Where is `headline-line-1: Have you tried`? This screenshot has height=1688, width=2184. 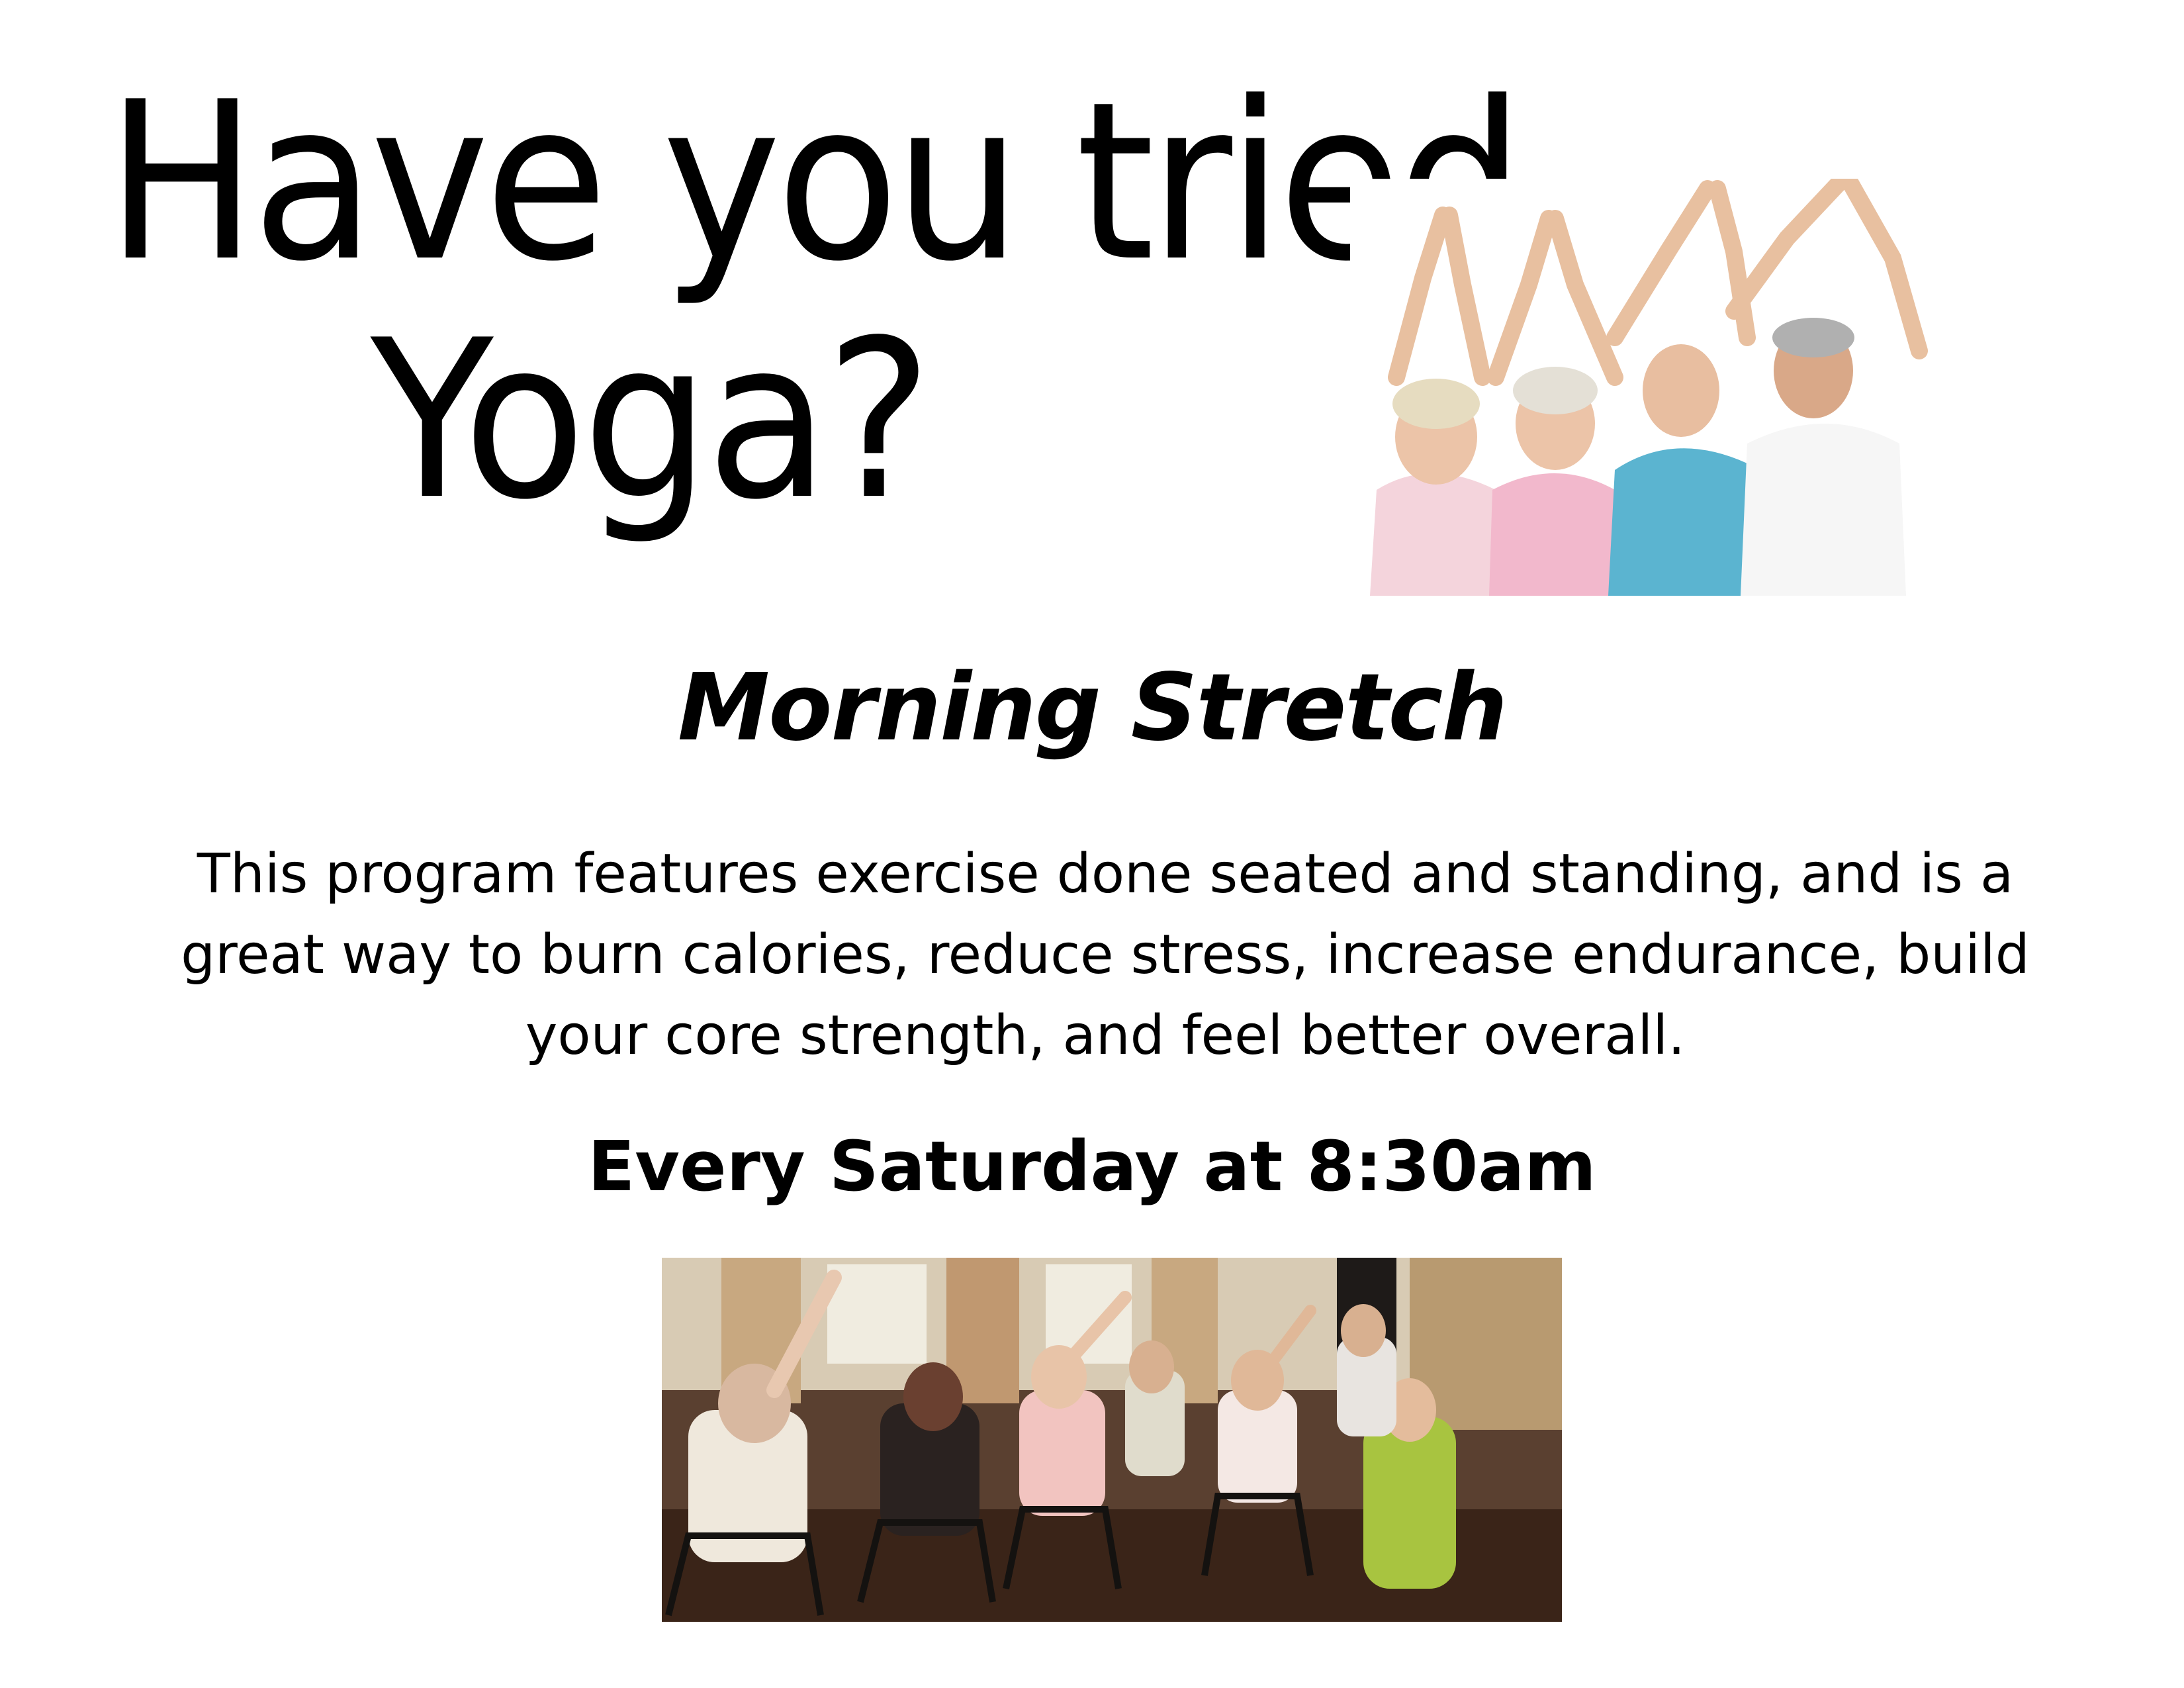 headline-line-1: Have you tried is located at coordinates (815, 182).